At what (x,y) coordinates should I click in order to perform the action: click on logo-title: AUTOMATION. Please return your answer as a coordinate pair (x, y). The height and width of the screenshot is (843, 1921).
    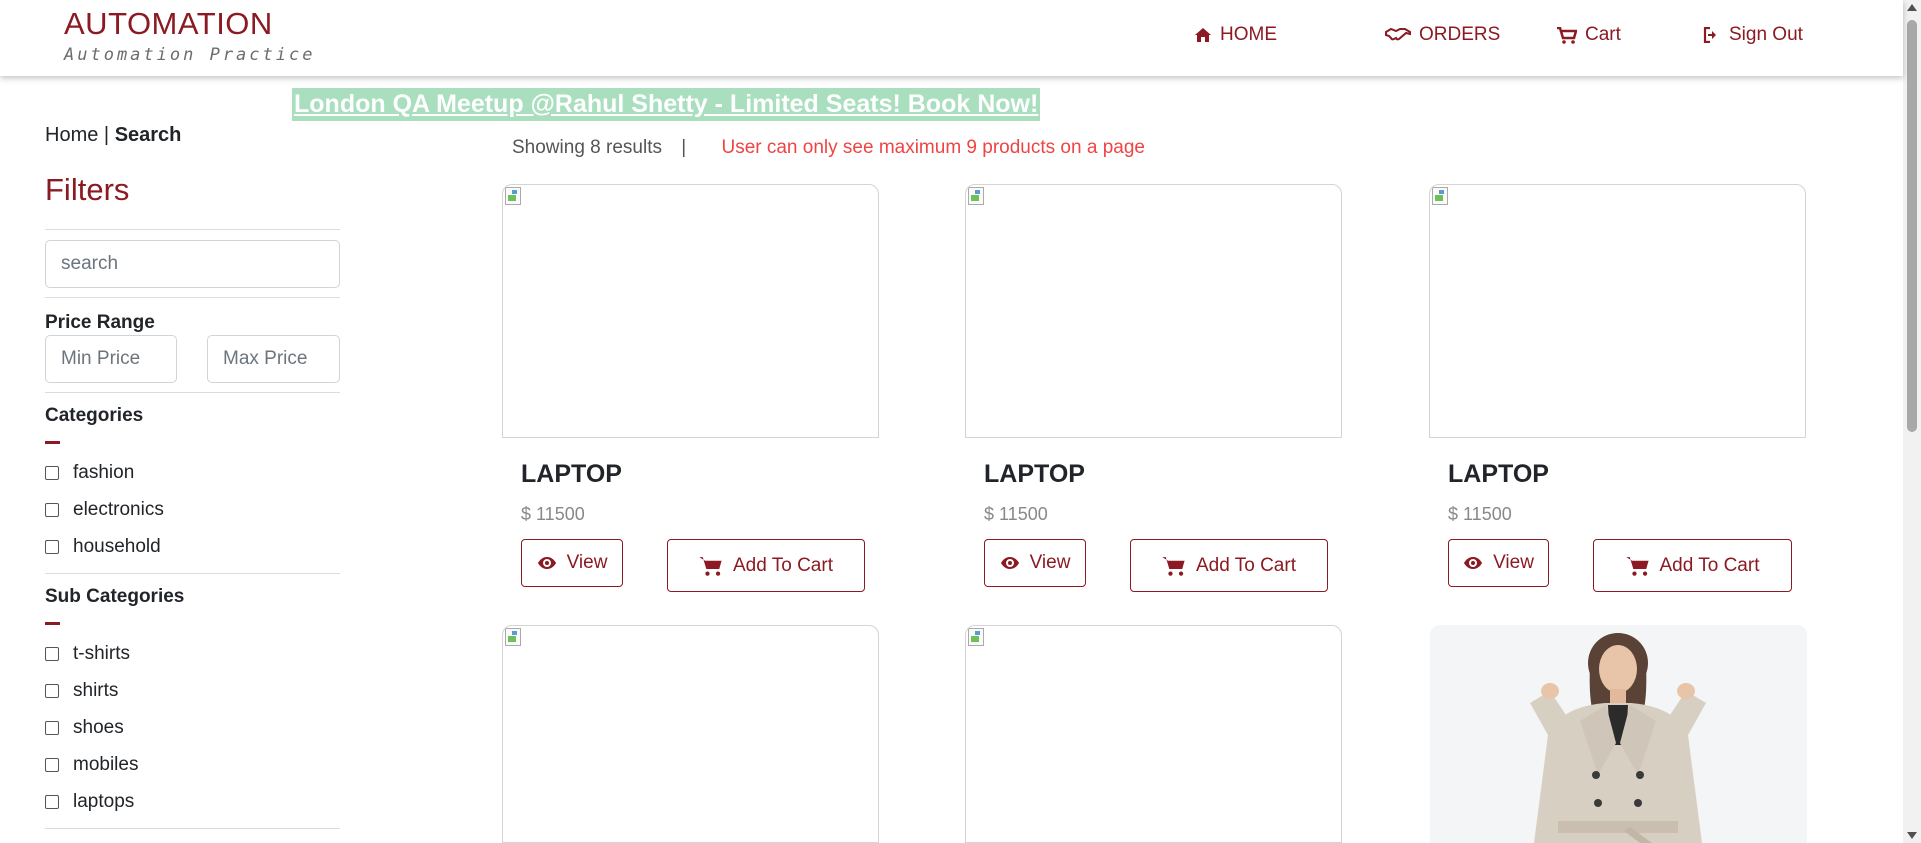
    Looking at the image, I should click on (168, 24).